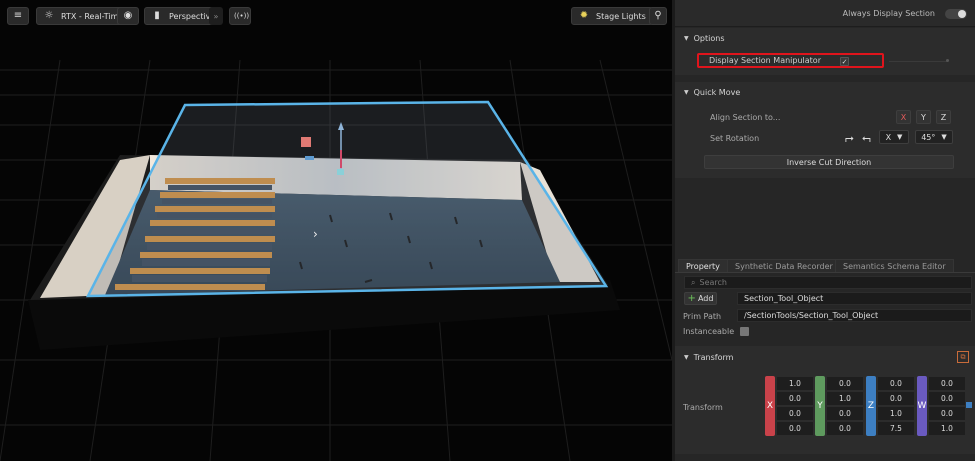 This screenshot has width=975, height=461. I want to click on matrix-cell-z-3: 7.5, so click(896, 428).